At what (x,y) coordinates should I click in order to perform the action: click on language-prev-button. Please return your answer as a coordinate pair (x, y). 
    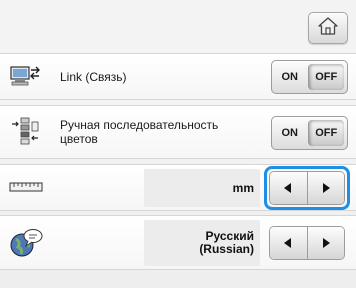
    Looking at the image, I should click on (288, 243).